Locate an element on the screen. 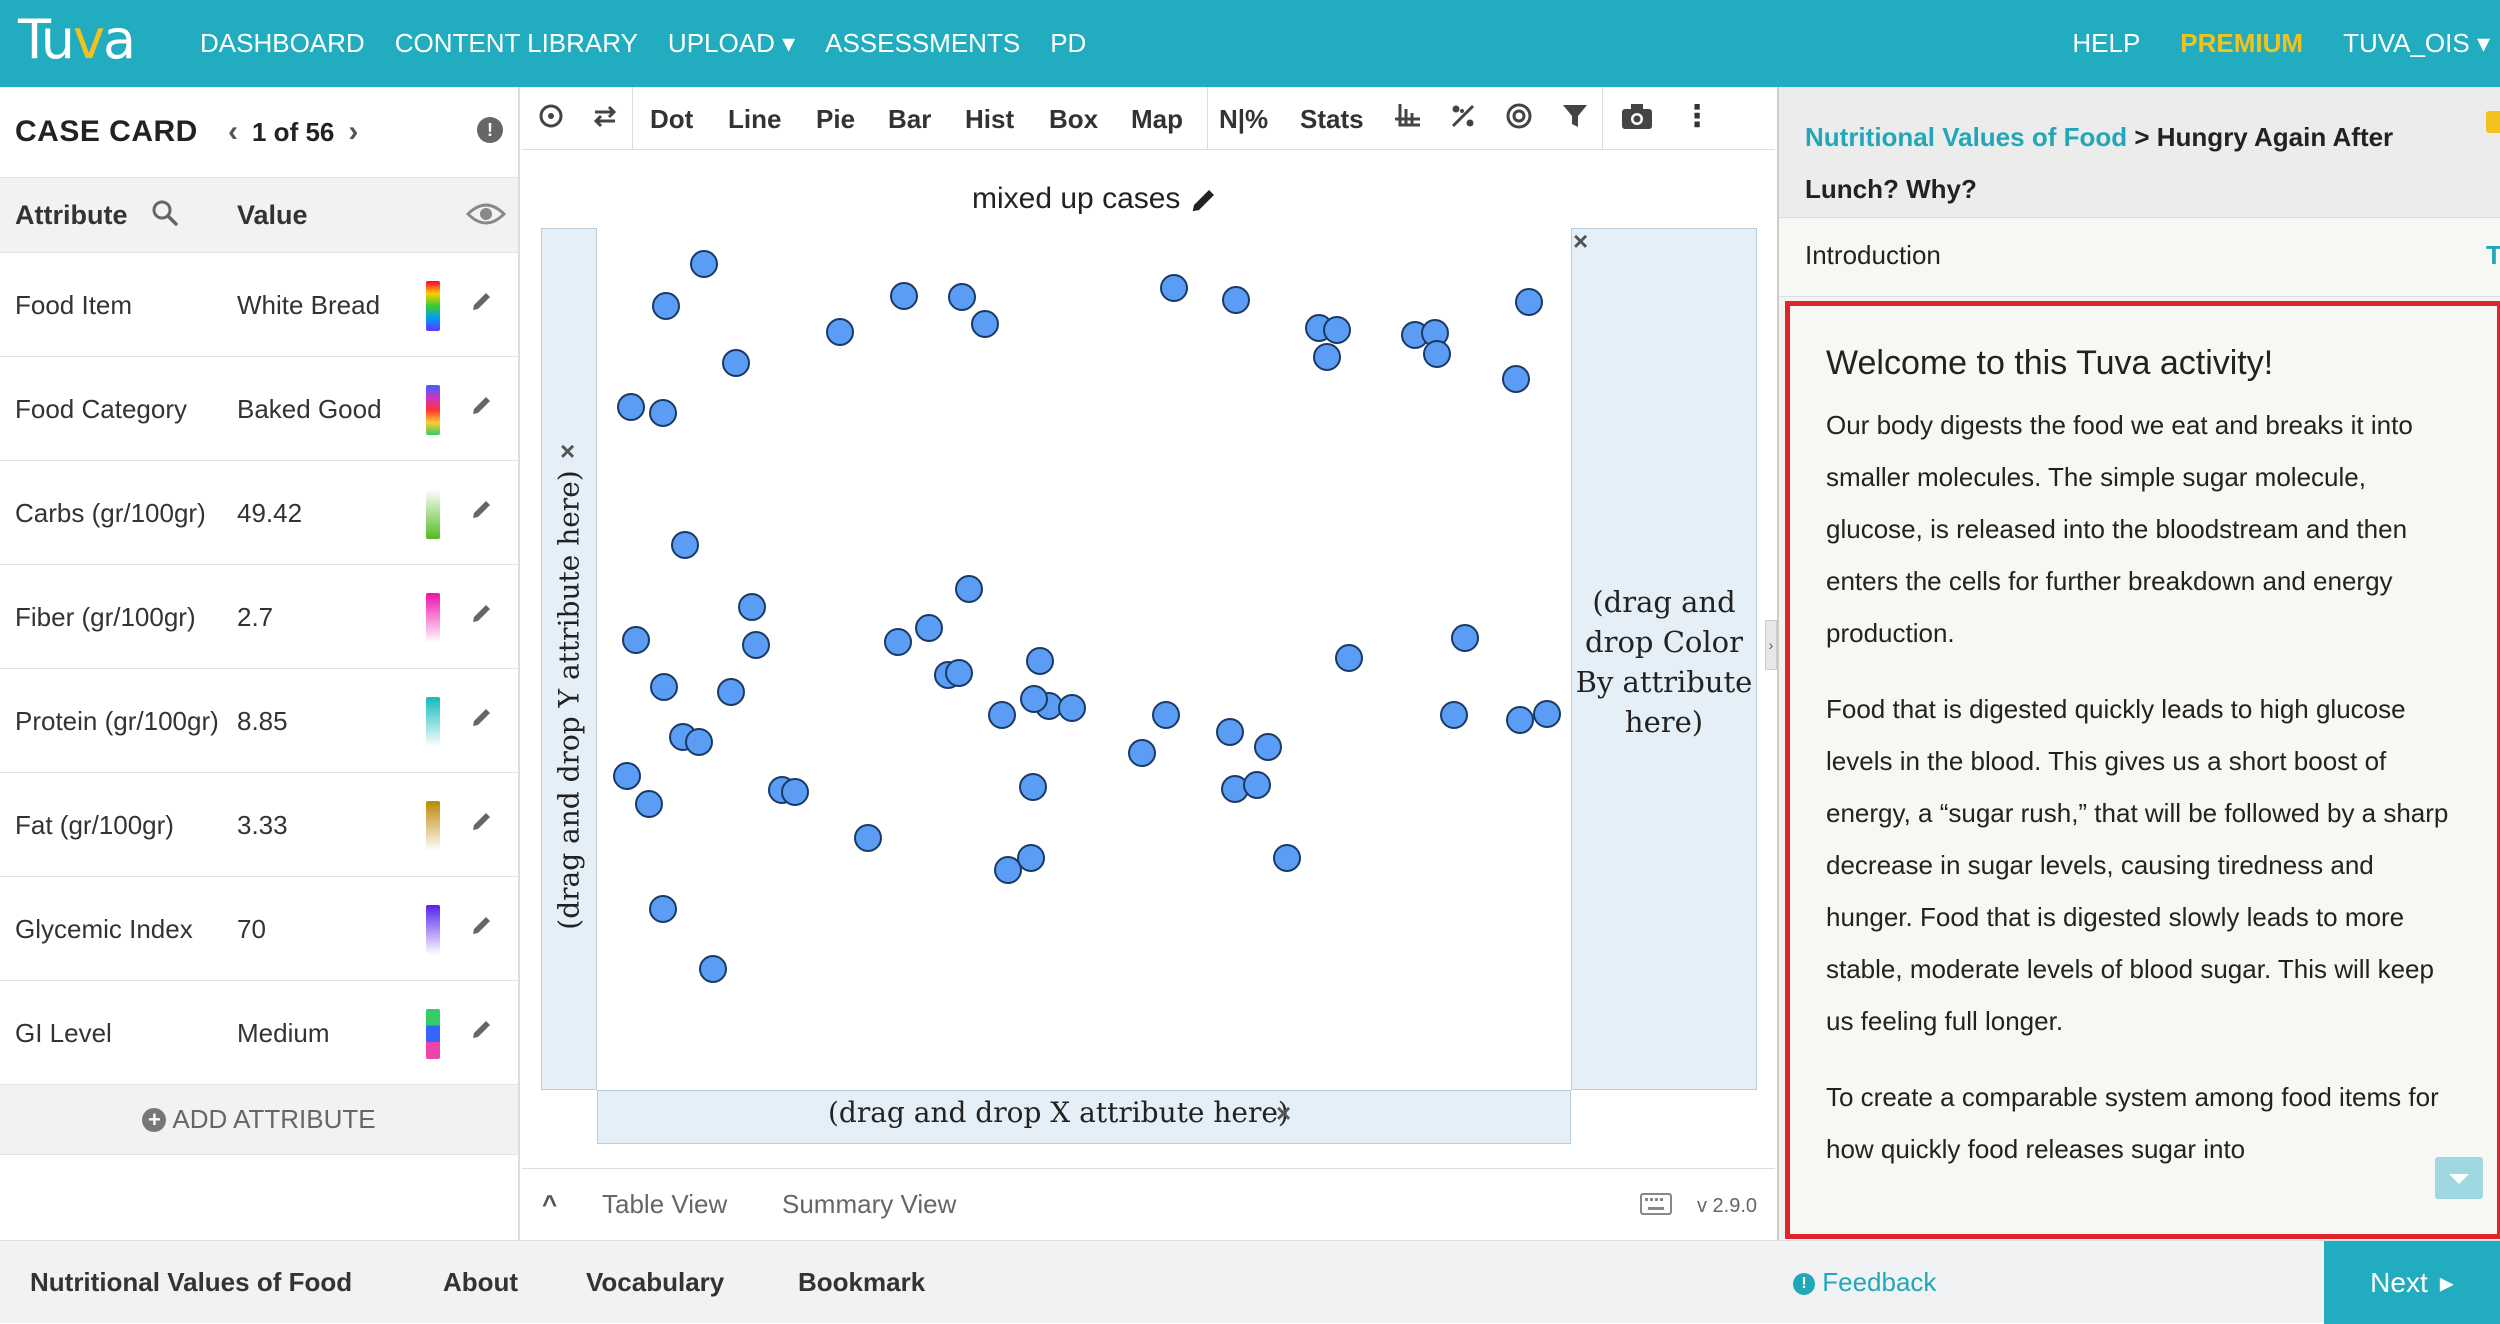  attribute-name: Glycemic Index is located at coordinates (122, 929).